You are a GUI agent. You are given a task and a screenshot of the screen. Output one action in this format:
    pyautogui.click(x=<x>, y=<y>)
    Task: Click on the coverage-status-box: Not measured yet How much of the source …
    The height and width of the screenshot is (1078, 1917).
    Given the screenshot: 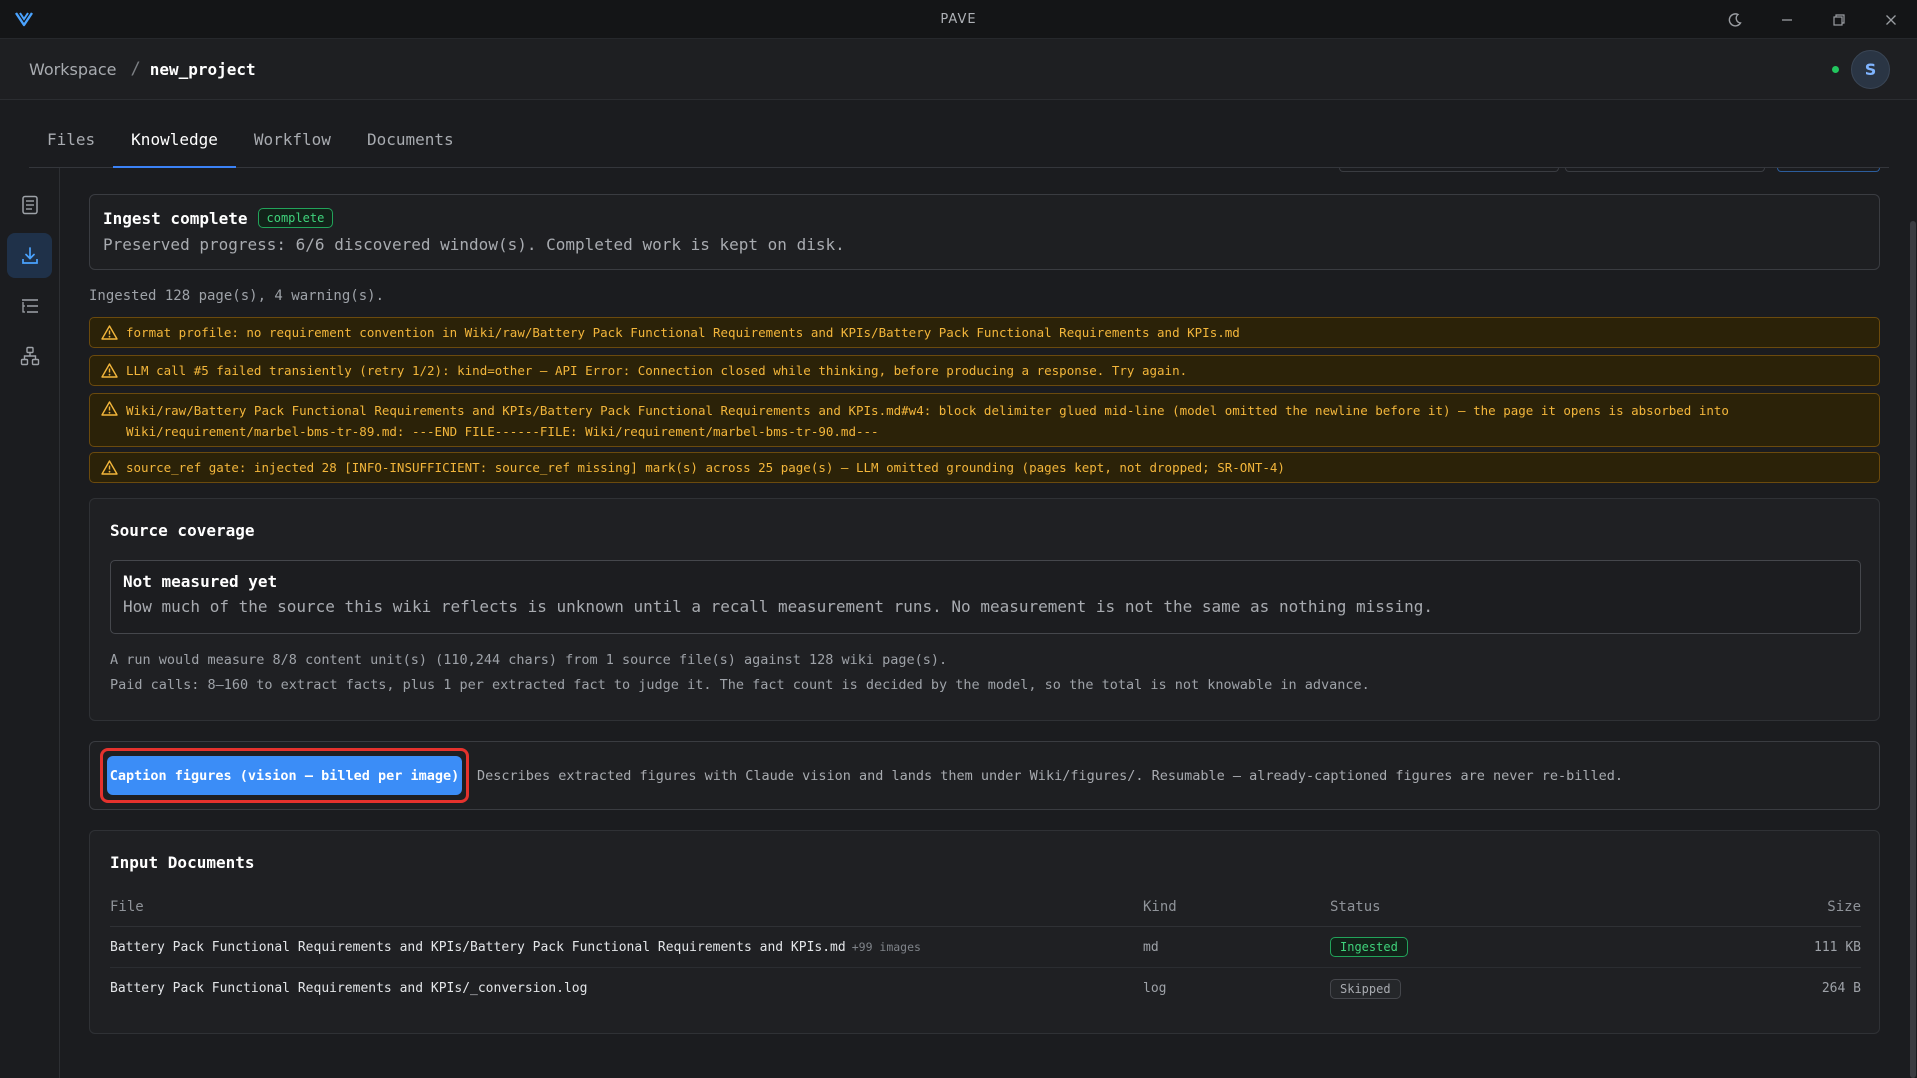 What is the action you would take?
    pyautogui.click(x=985, y=597)
    